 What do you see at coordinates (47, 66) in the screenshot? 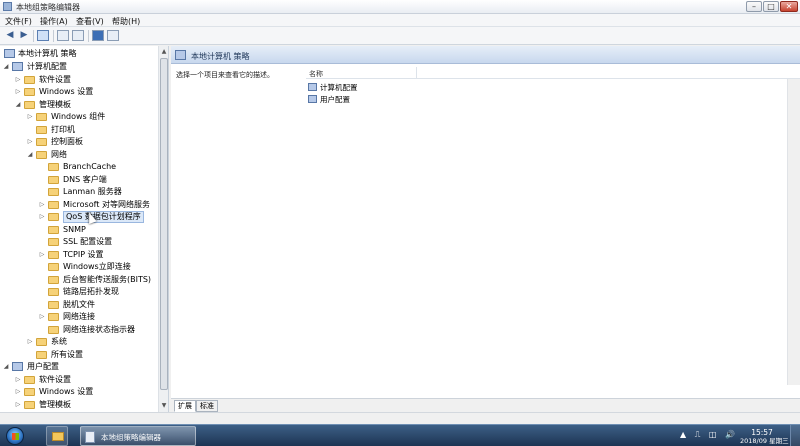
I see `tree-item-label: 计算机配置` at bounding box center [47, 66].